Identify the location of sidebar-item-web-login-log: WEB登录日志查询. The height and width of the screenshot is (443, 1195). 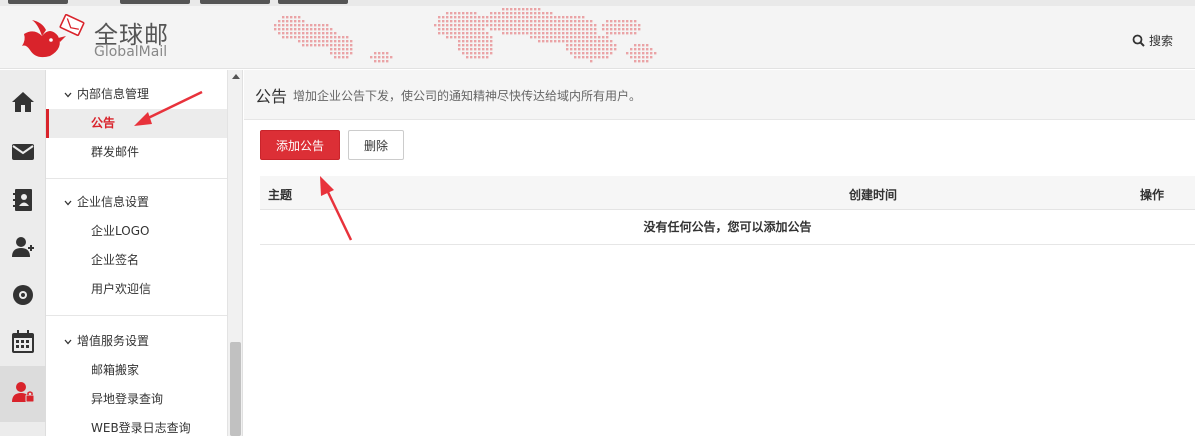
(136, 428).